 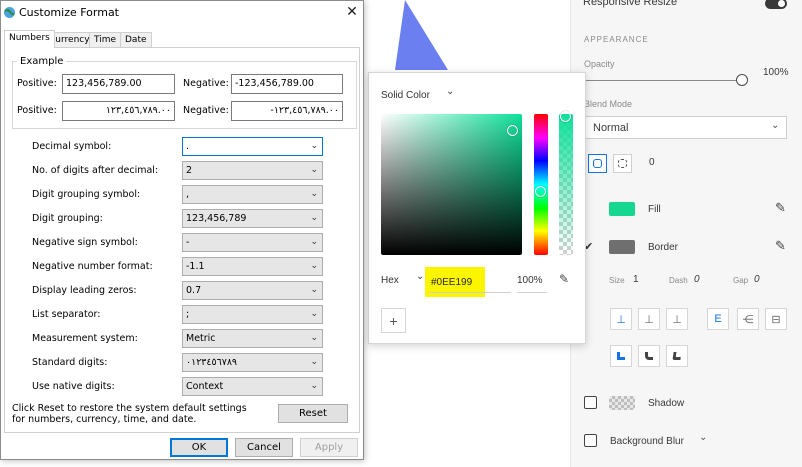 I want to click on border-gap-value: 0, so click(x=757, y=279).